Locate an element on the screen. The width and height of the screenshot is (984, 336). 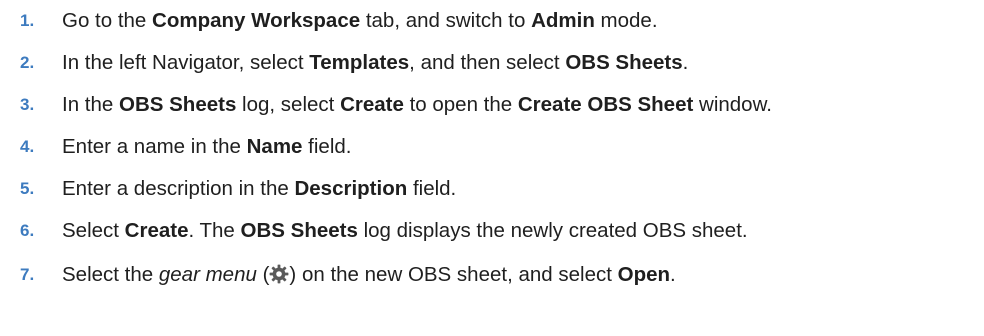
ui-term: Templates is located at coordinates (359, 62).